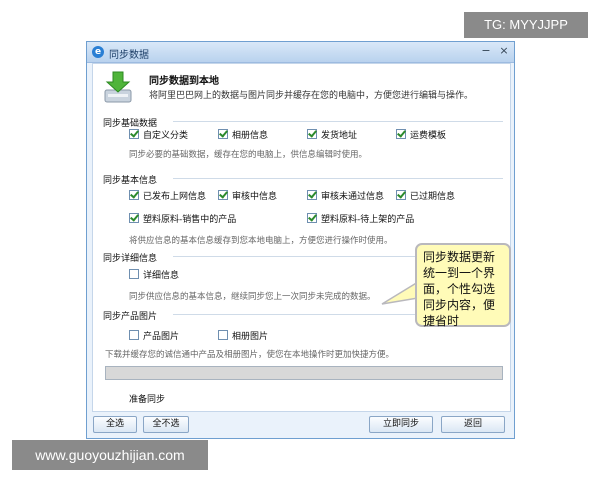 Image resolution: width=600 pixels, height=480 pixels. I want to click on progress-fill, so click(304, 373).